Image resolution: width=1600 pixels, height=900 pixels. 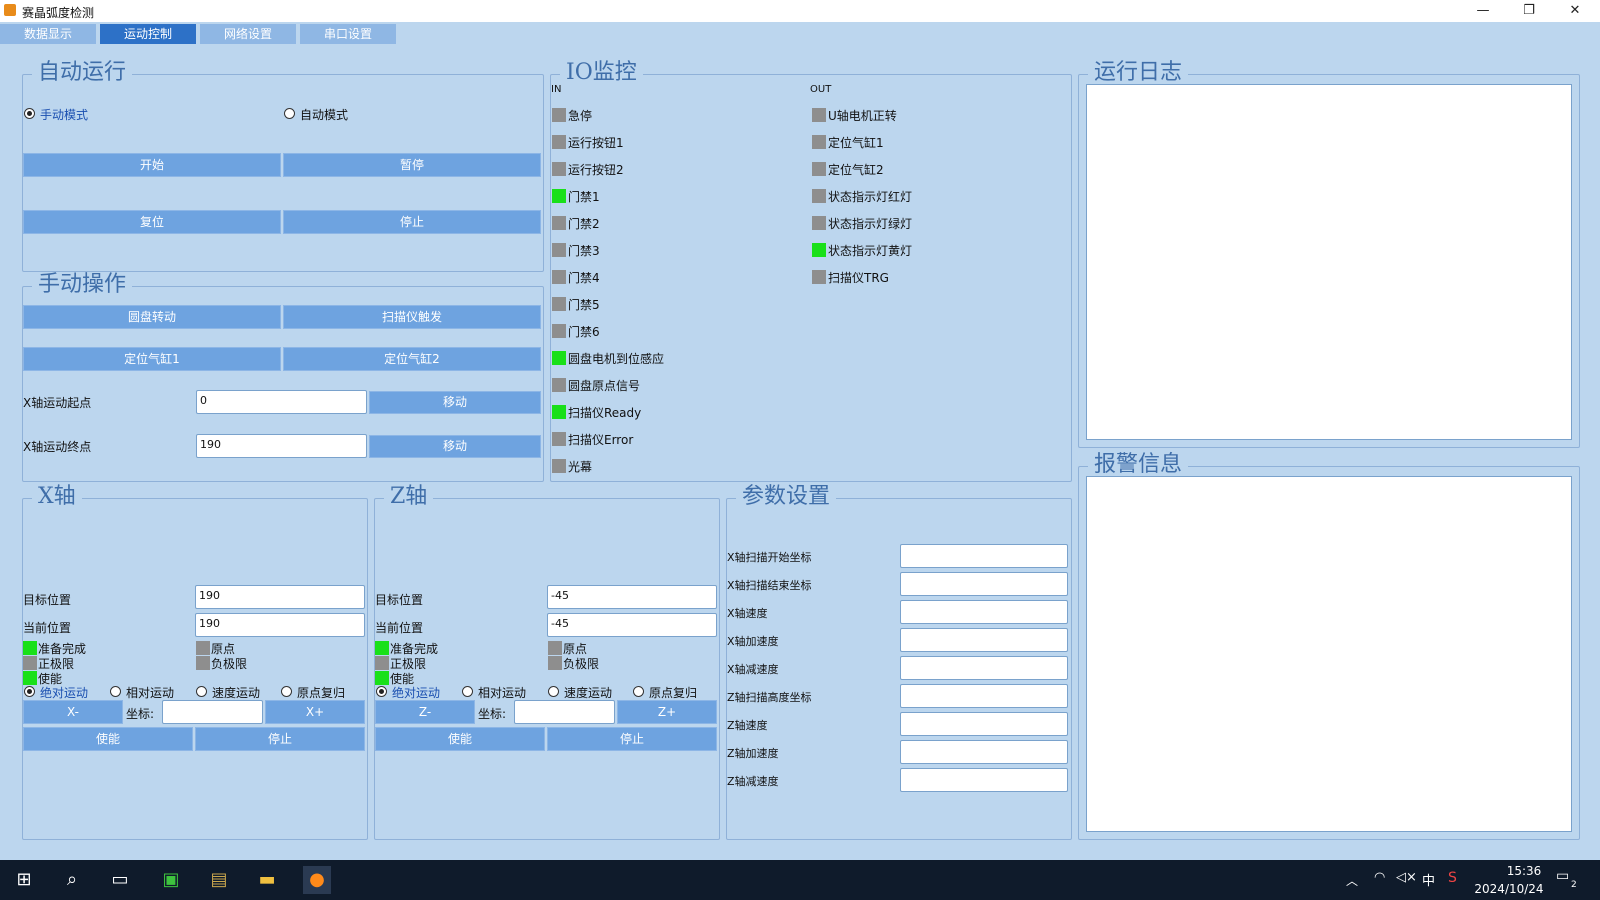 I want to click on x-start-move-button: 移动, so click(x=455, y=402).